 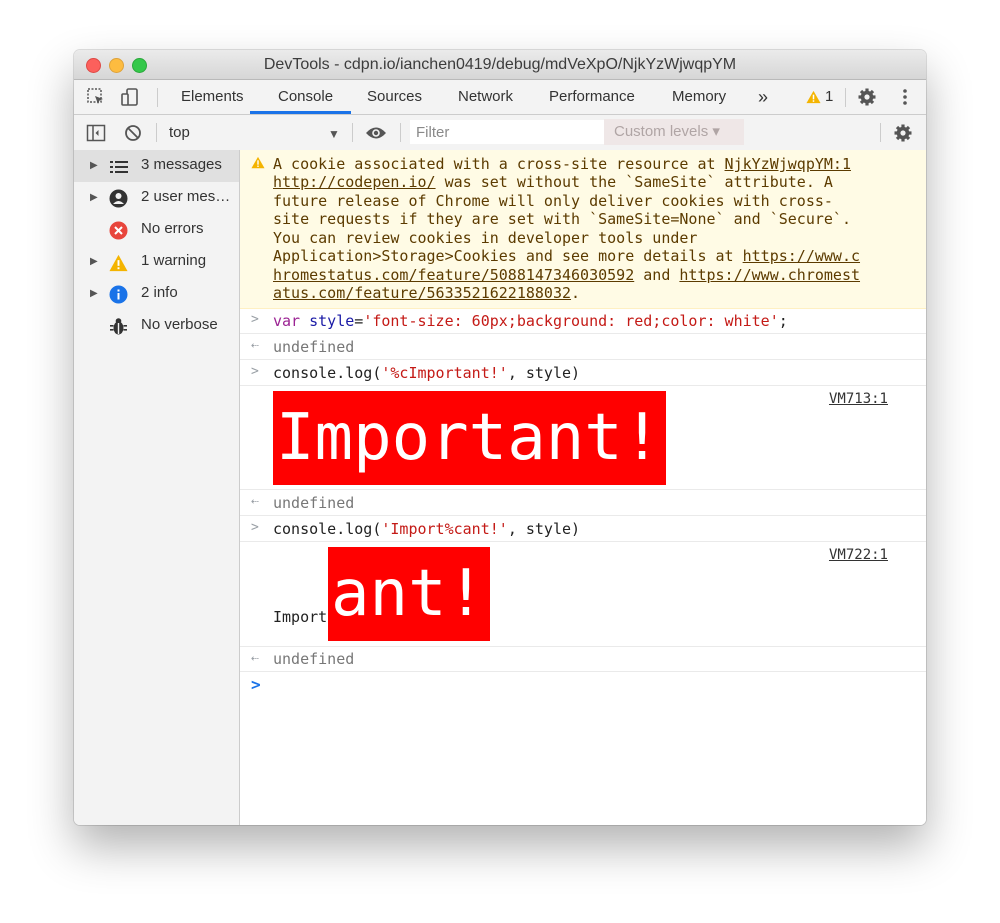 What do you see at coordinates (583, 529) in the screenshot?
I see `console-input-row: > console.log('Import%cant!', style)` at bounding box center [583, 529].